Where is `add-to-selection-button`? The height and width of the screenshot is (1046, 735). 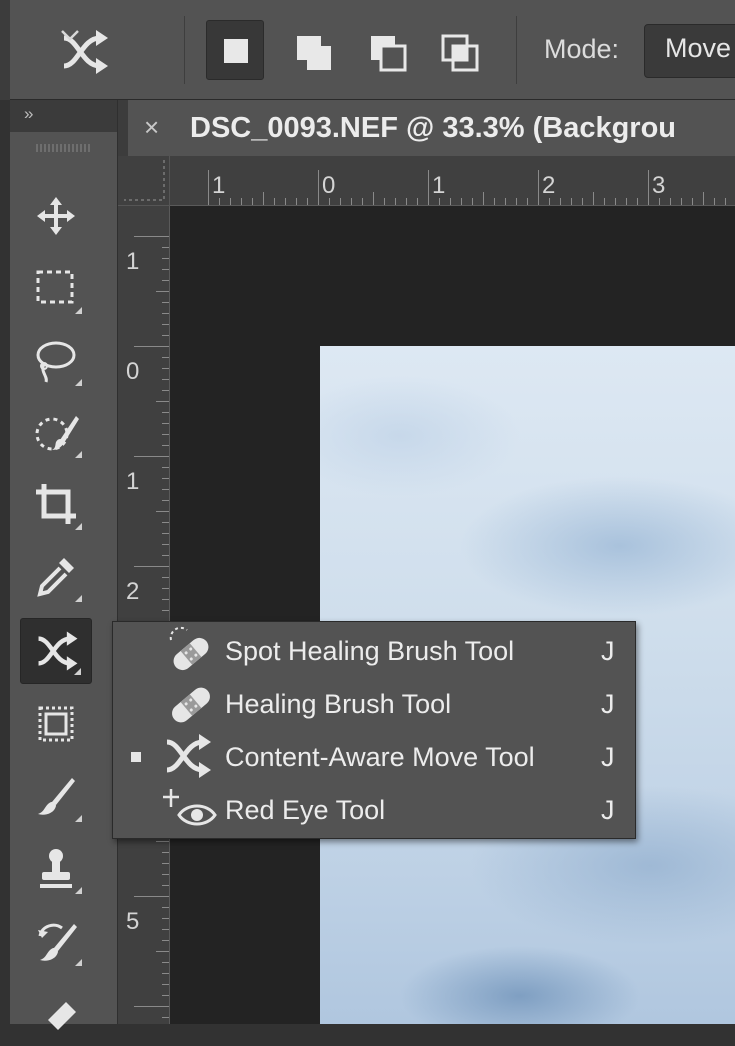 add-to-selection-button is located at coordinates (311, 50).